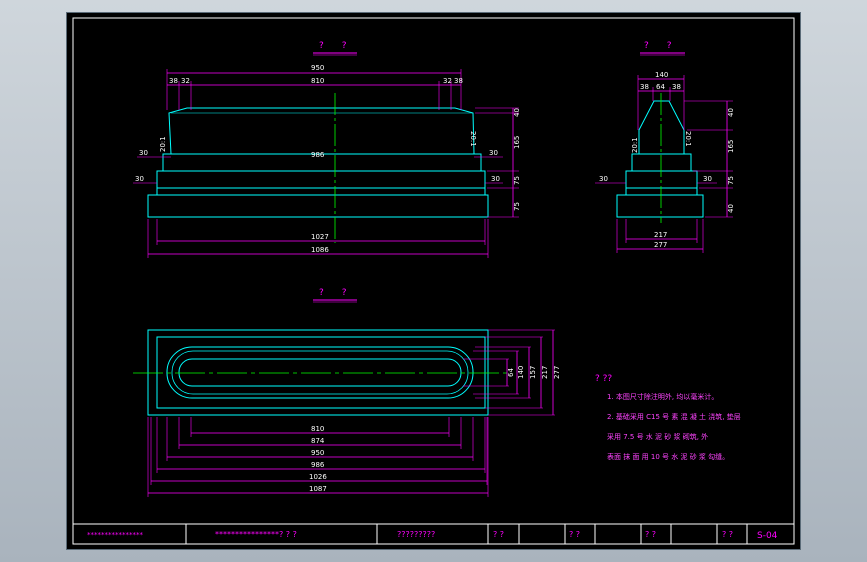 The width and height of the screenshot is (867, 562). I want to click on side-dim-30-left: 30, so click(603, 179).